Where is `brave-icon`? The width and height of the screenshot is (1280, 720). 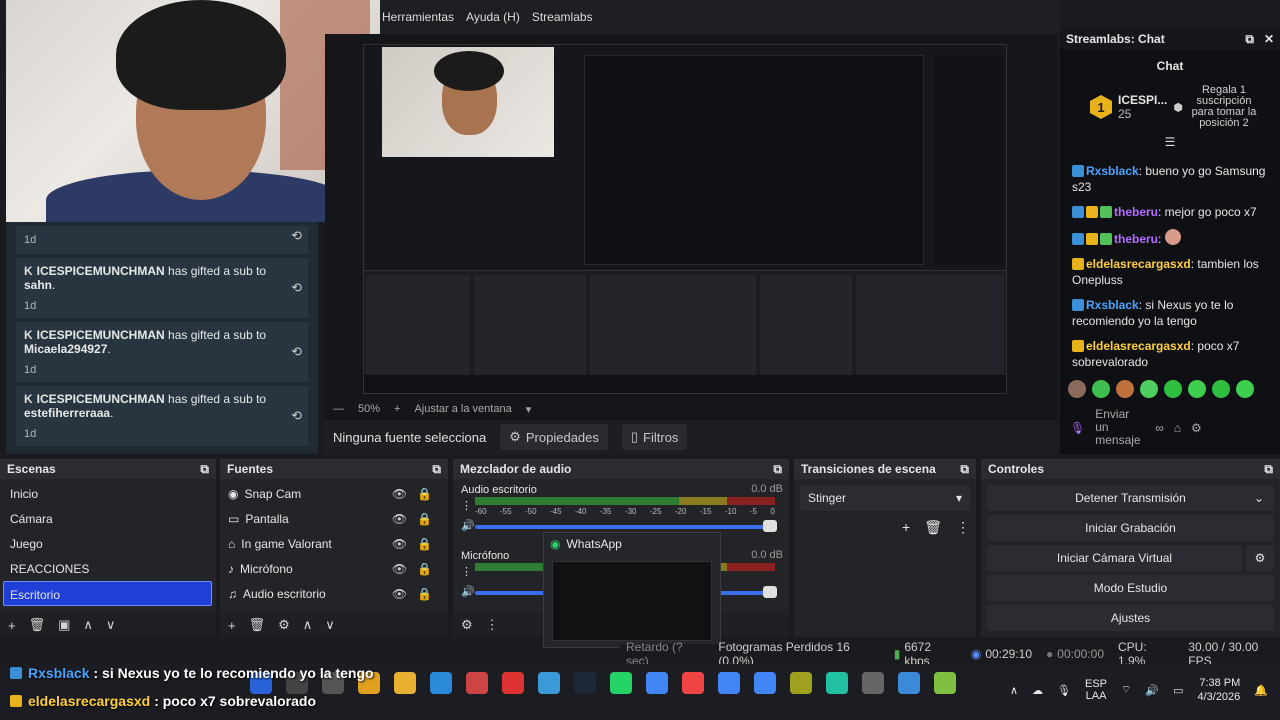 brave-icon is located at coordinates (693, 683).